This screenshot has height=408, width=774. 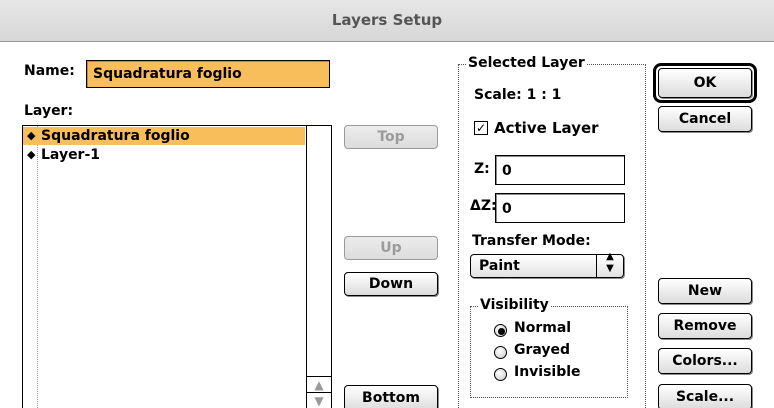 What do you see at coordinates (49, 111) in the screenshot?
I see `layer-list-label: Layer:` at bounding box center [49, 111].